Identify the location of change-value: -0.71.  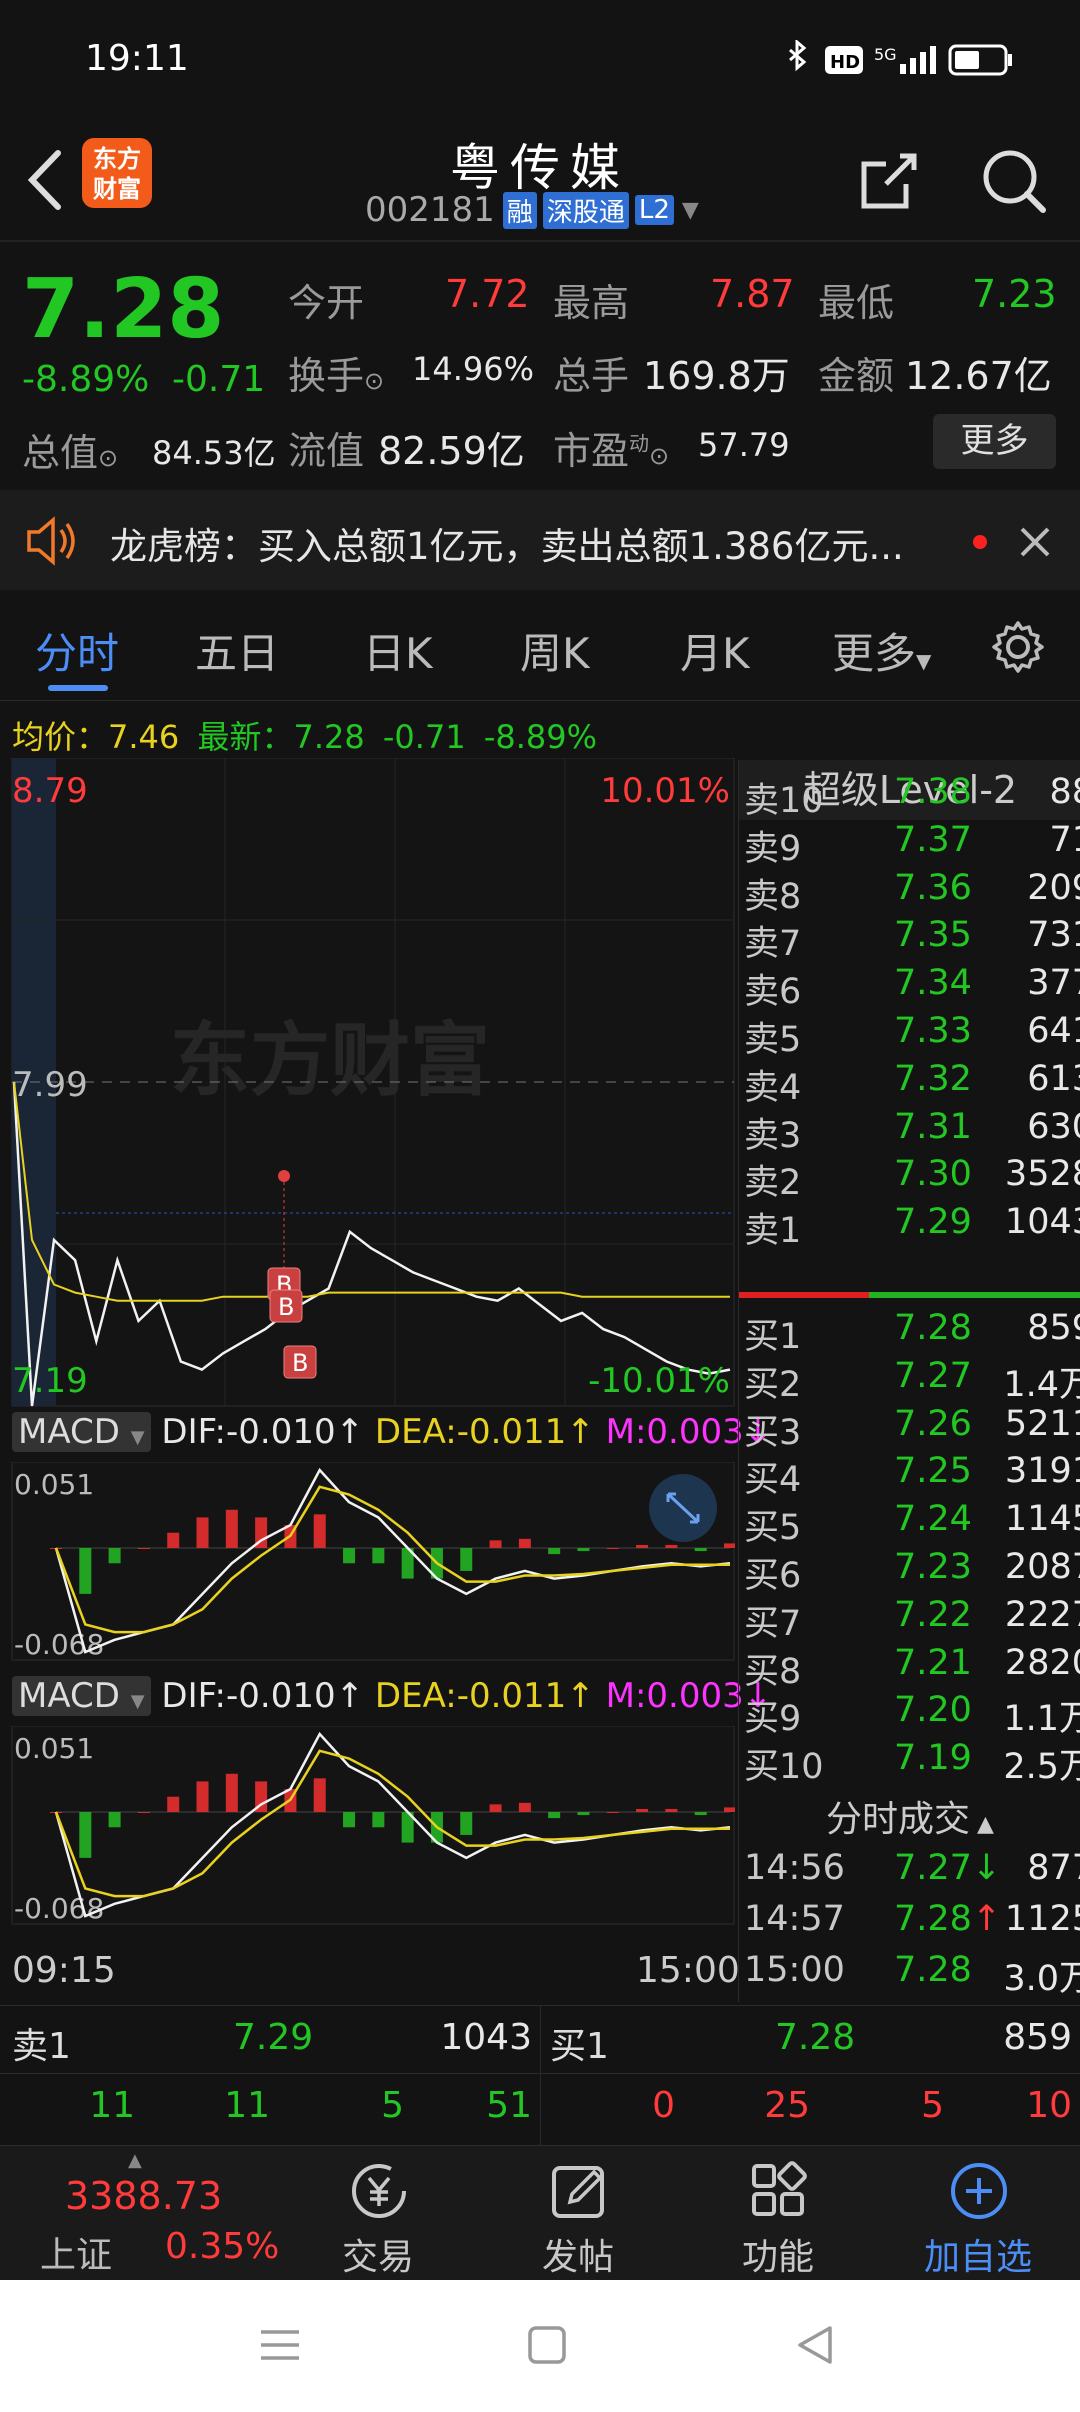
(219, 379).